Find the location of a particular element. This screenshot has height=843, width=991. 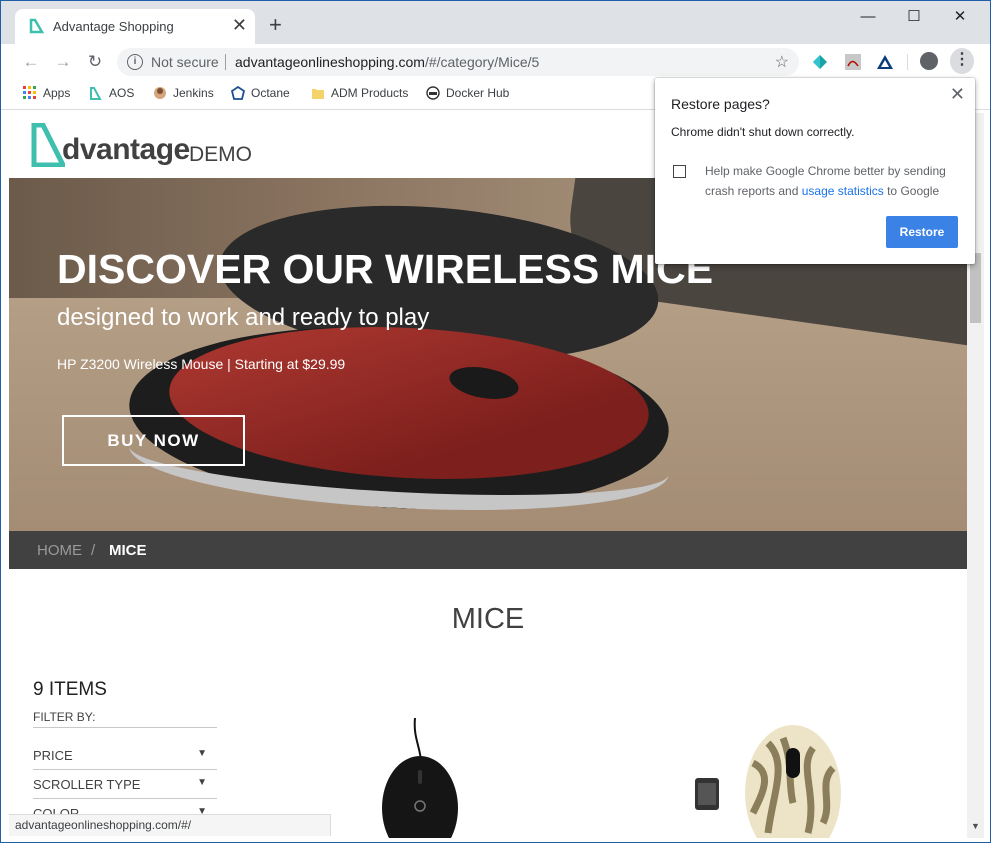

minimize-button: — is located at coordinates (868, 17).